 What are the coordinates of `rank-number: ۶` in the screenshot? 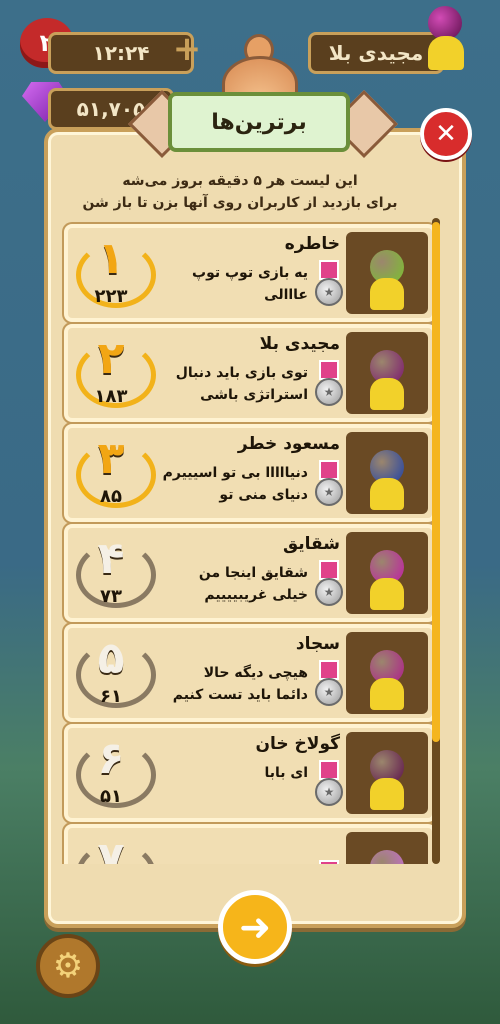 It's located at (111, 758).